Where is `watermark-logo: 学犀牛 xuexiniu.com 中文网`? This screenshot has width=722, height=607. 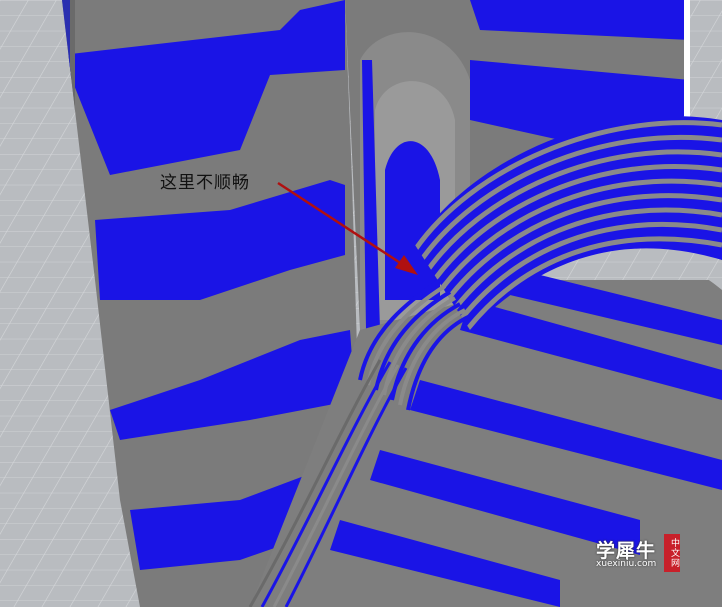 watermark-logo: 学犀牛 xuexiniu.com 中文网 is located at coordinates (640, 553).